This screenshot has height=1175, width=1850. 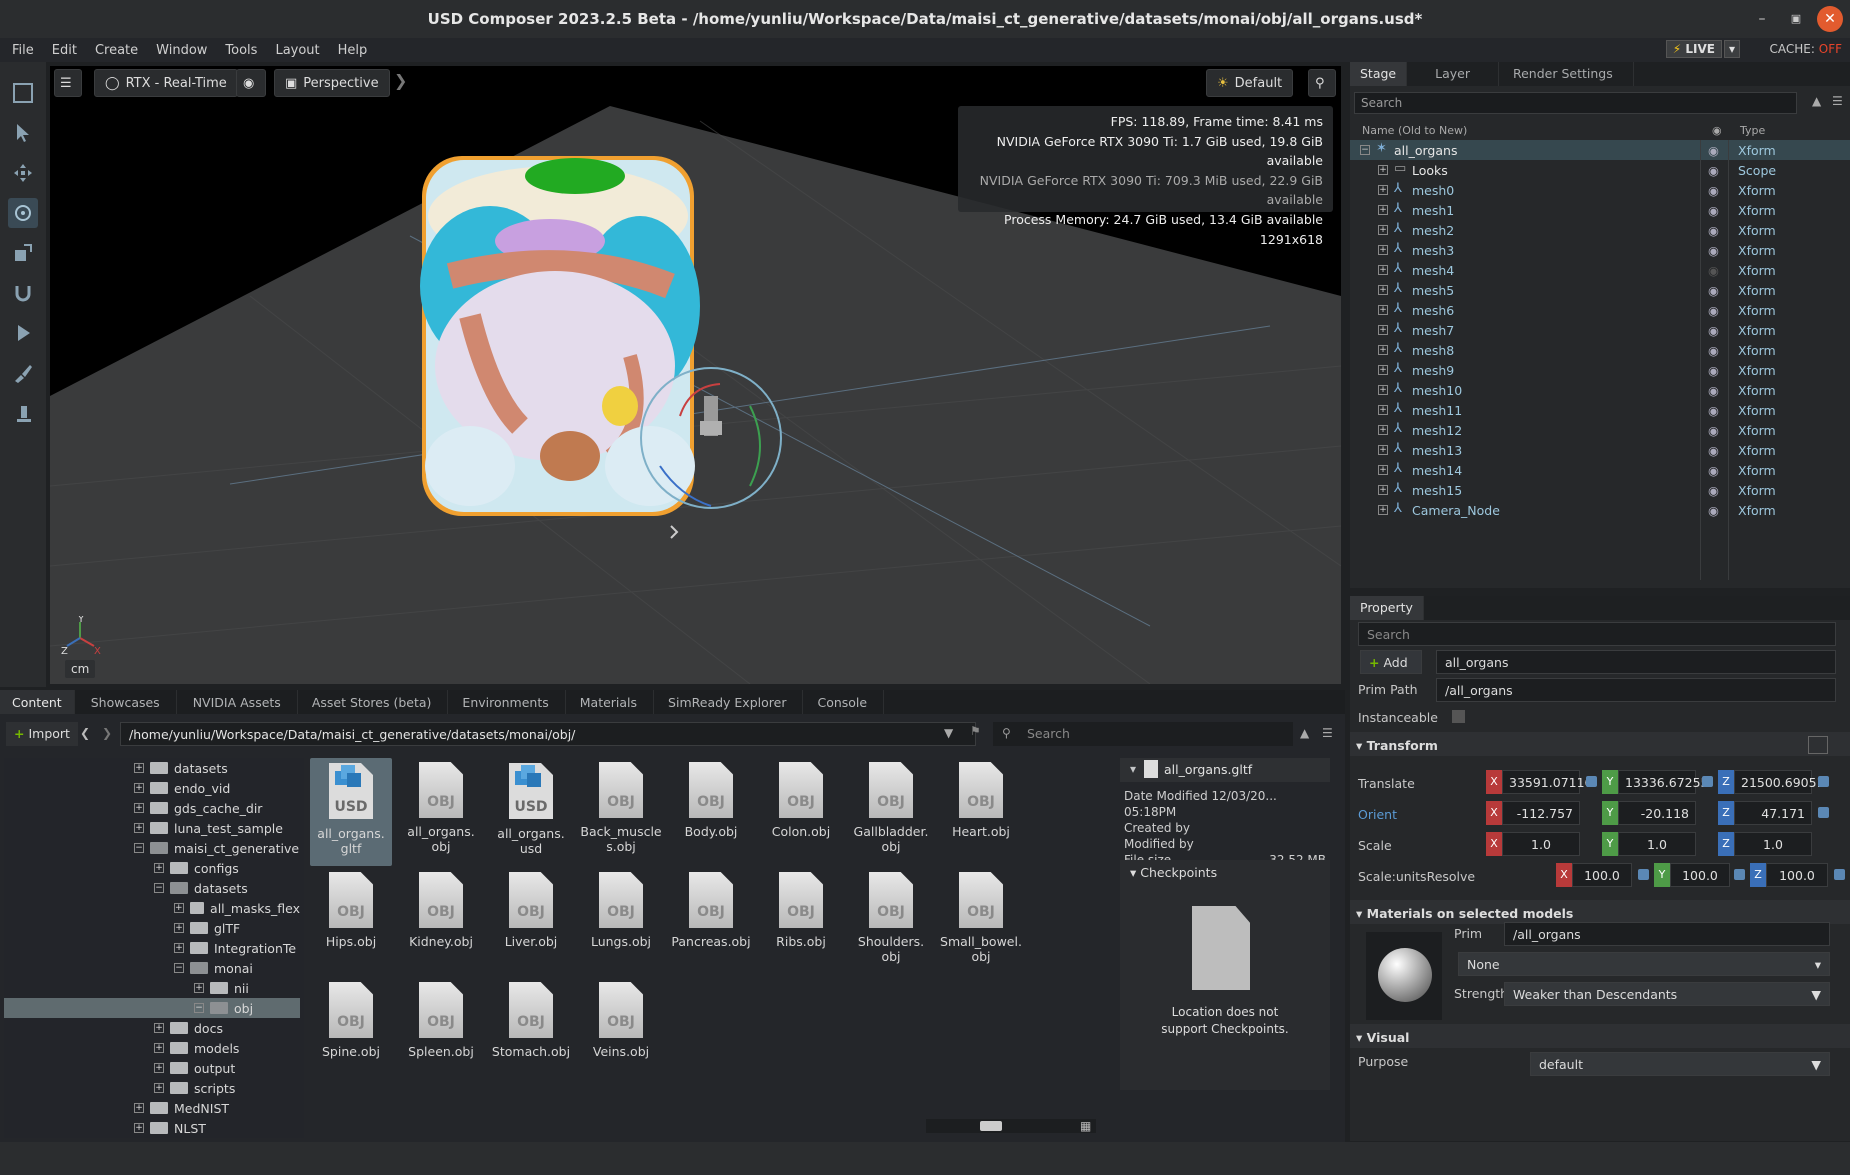 What do you see at coordinates (1379, 74) in the screenshot?
I see `tab-stage: Stage` at bounding box center [1379, 74].